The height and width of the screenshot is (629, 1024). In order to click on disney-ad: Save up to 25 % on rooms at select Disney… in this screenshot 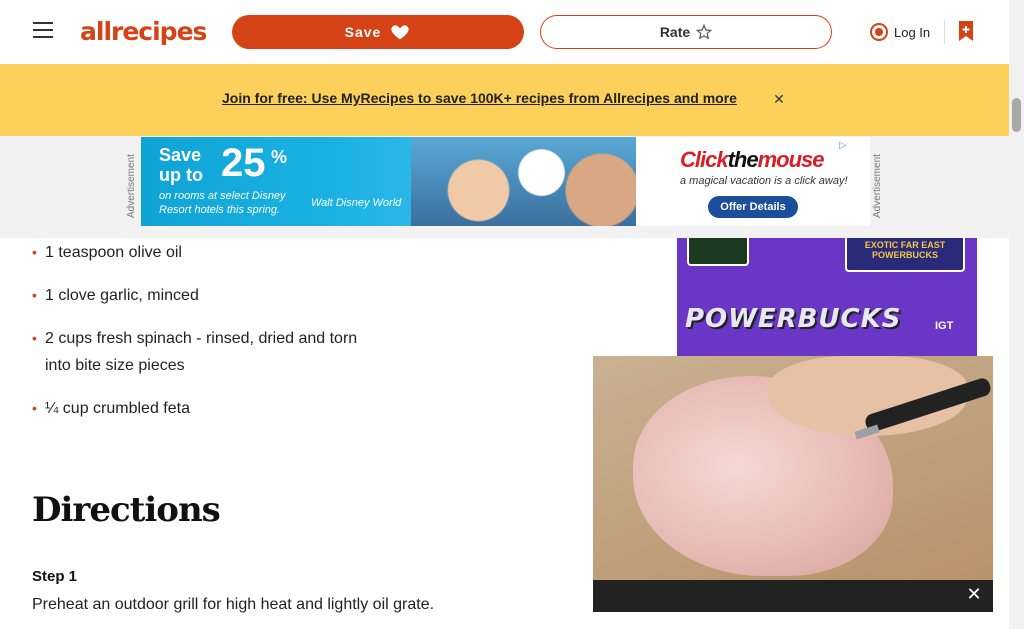, I will do `click(388, 181)`.